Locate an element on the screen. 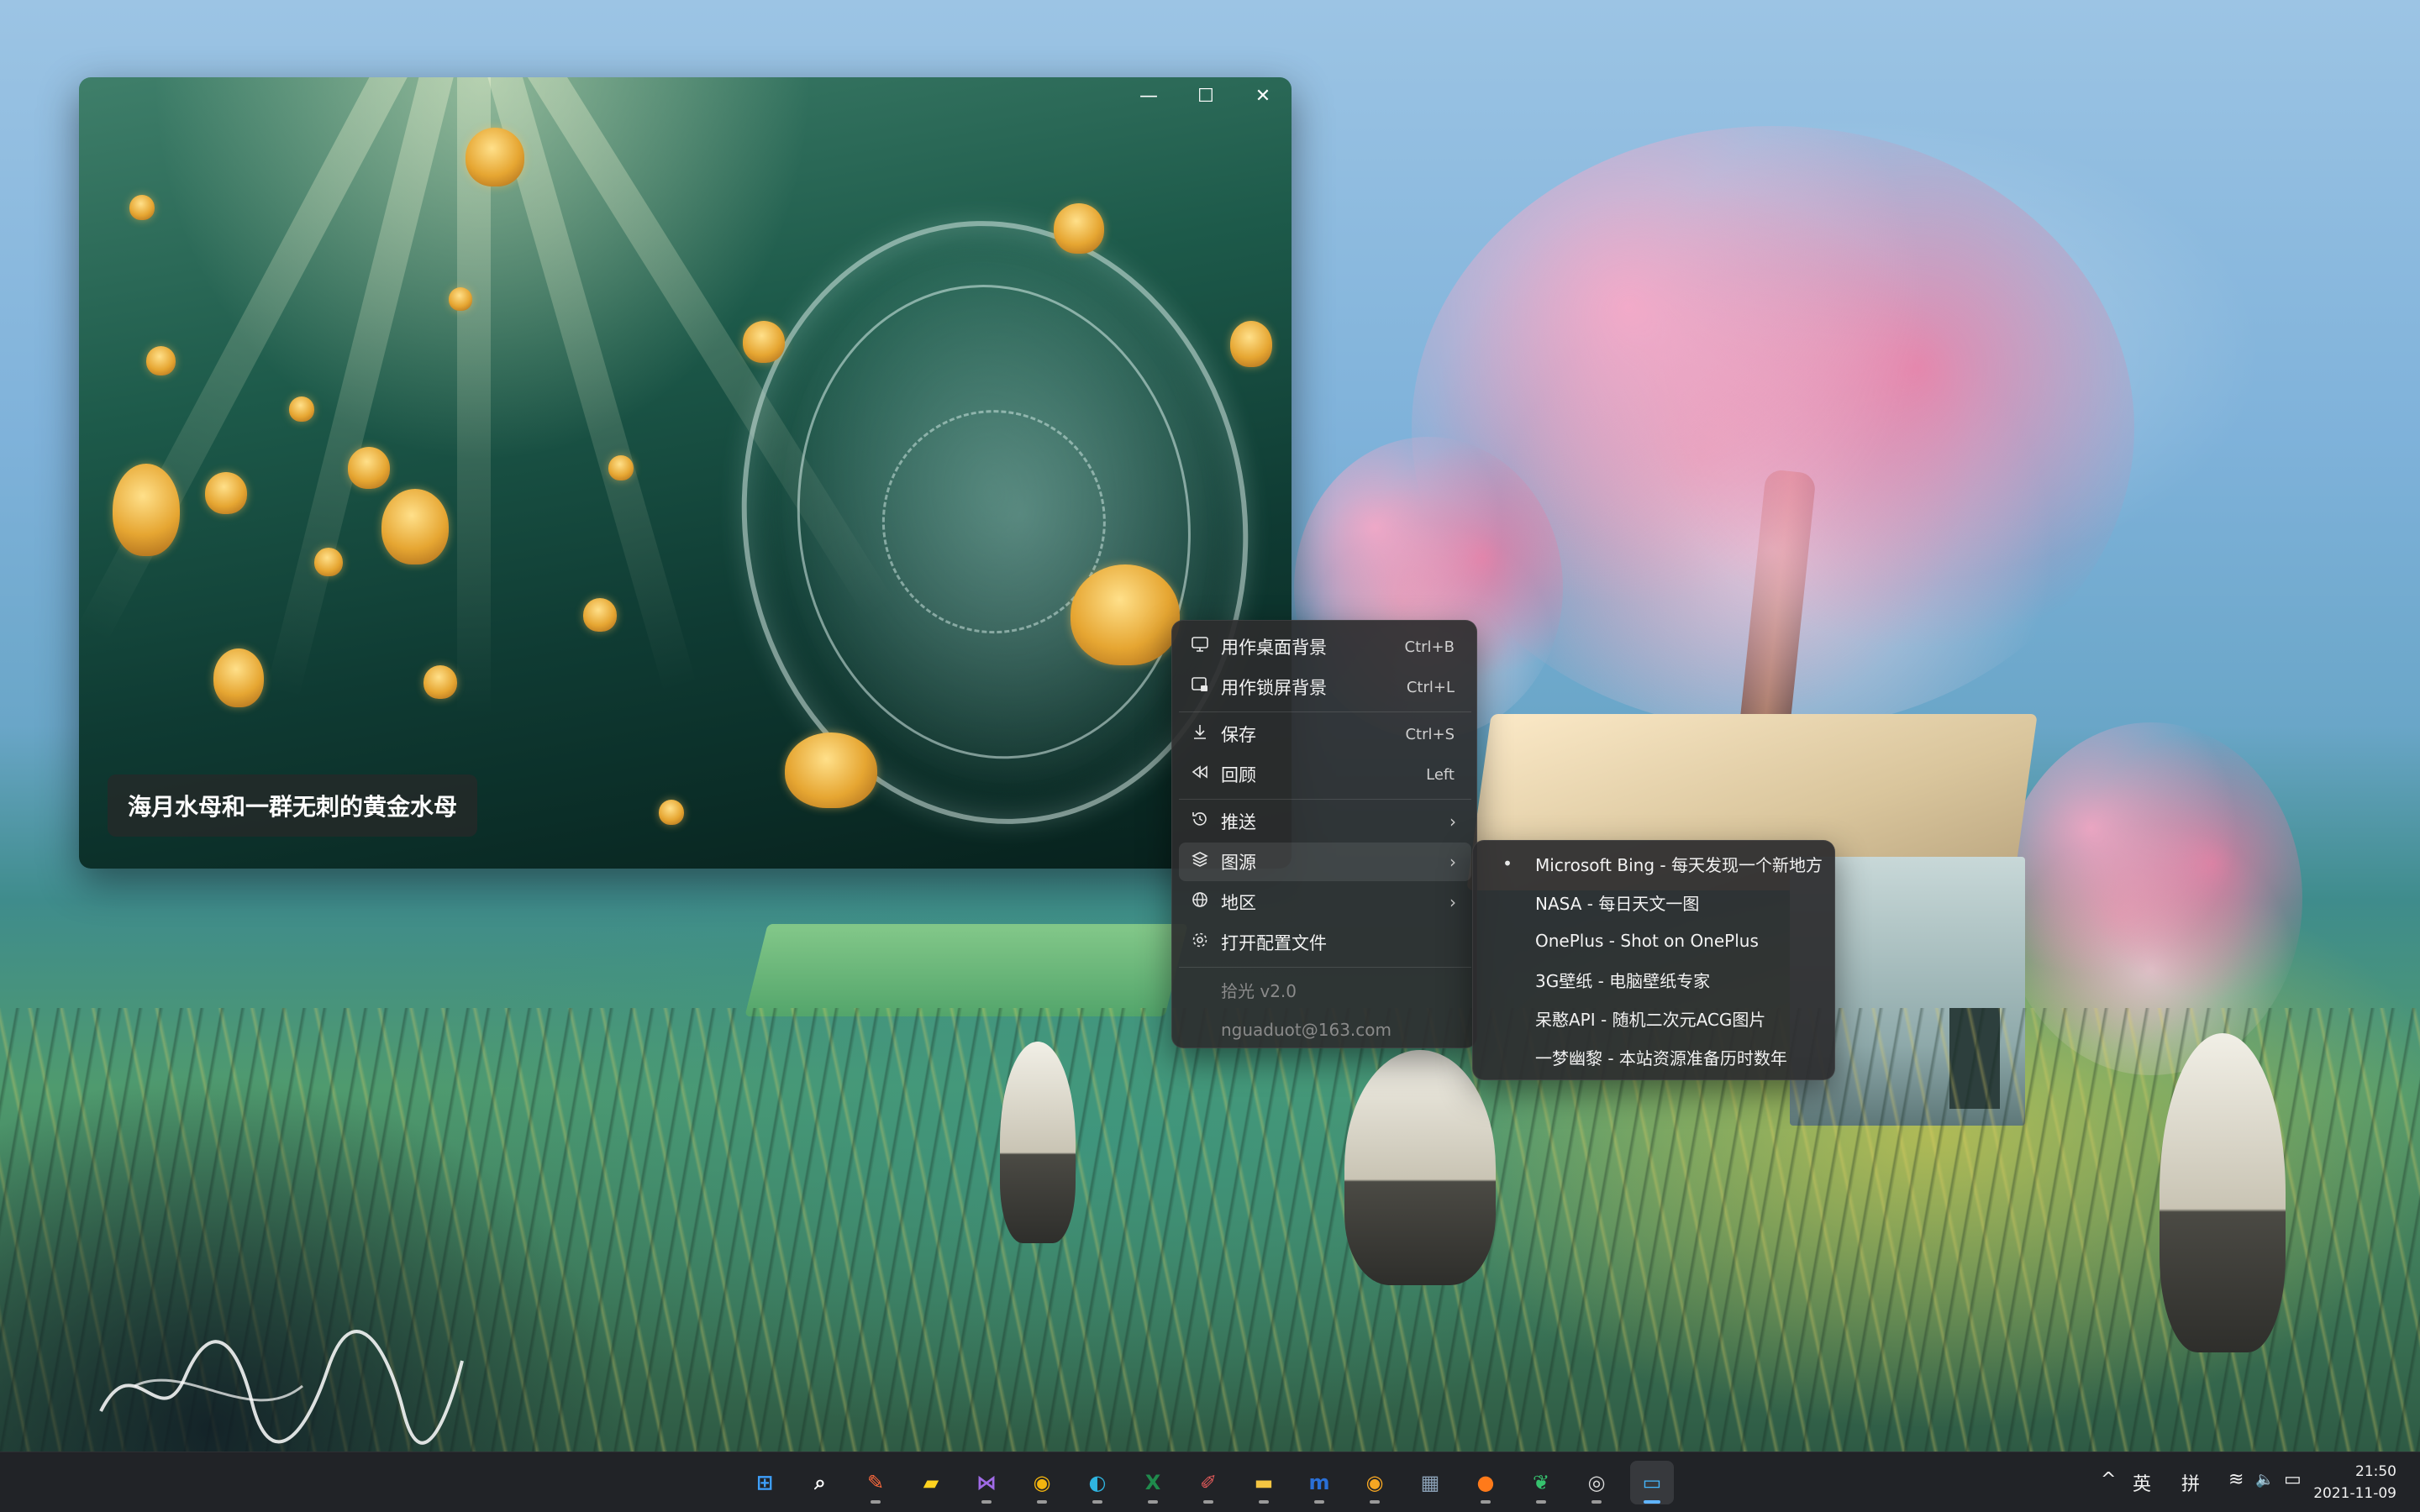 The width and height of the screenshot is (2420, 1512). source-item-3g: 3G壁纸 - 电脑壁纸专家 is located at coordinates (1654, 979).